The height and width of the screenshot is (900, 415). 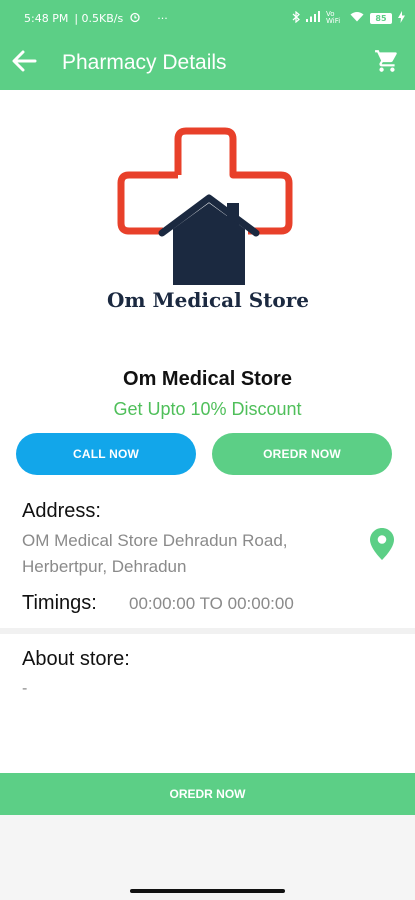 I want to click on address-line-2: Herbertpur, Dehradun, so click(x=104, y=566).